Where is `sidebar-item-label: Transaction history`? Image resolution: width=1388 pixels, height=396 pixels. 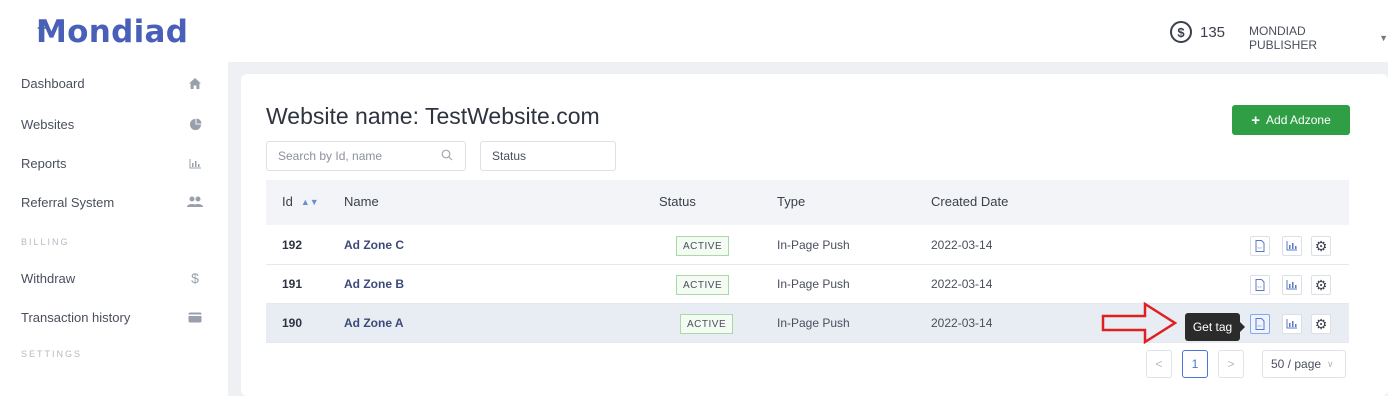 sidebar-item-label: Transaction history is located at coordinates (76, 317).